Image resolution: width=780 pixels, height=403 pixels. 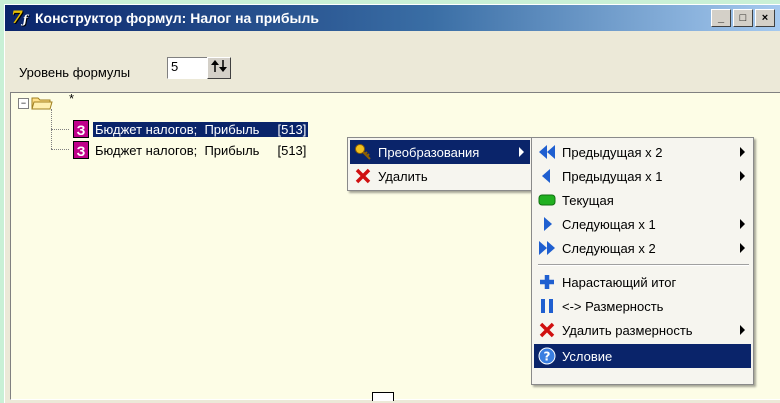 What do you see at coordinates (642, 356) in the screenshot?
I see `menu-item-condition: ? Условие` at bounding box center [642, 356].